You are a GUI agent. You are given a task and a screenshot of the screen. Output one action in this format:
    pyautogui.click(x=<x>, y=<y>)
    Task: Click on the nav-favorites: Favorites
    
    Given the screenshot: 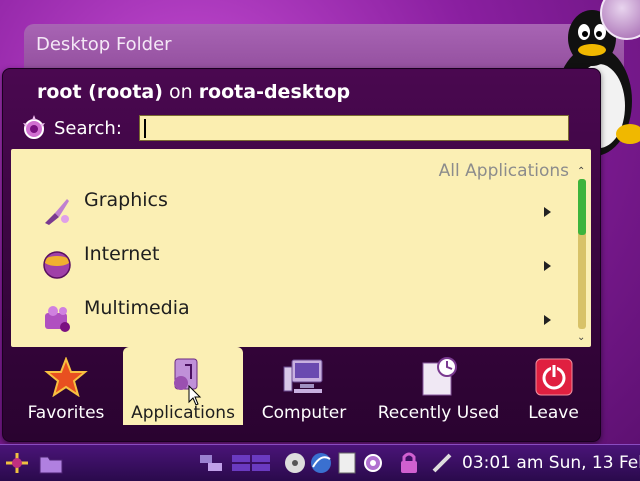 What is the action you would take?
    pyautogui.click(x=66, y=386)
    